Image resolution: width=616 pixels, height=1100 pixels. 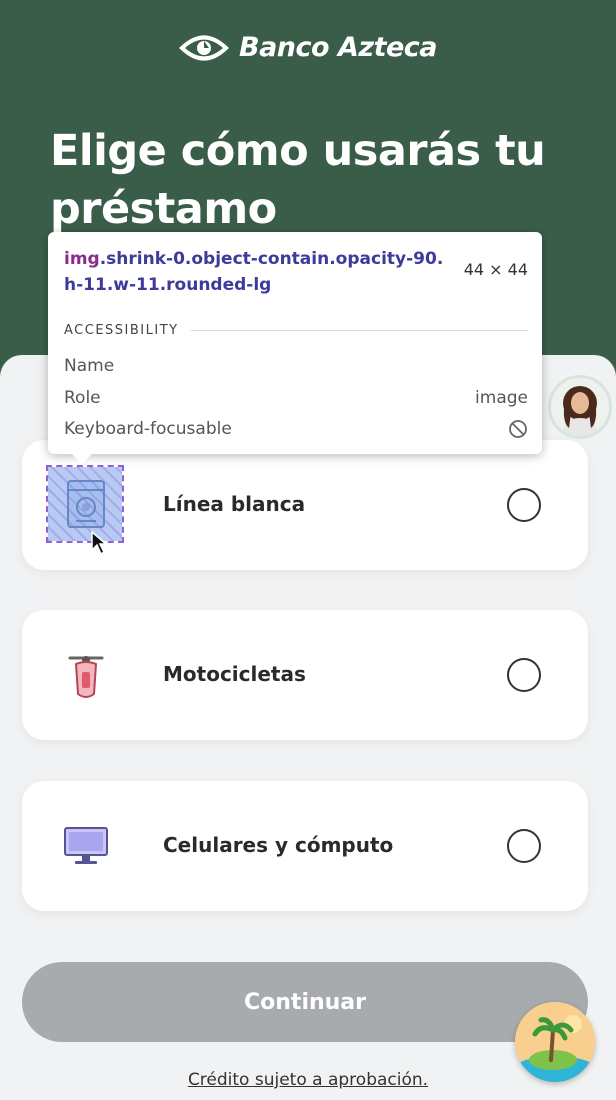 I want to click on motorcycle-icon, so click(x=86, y=675).